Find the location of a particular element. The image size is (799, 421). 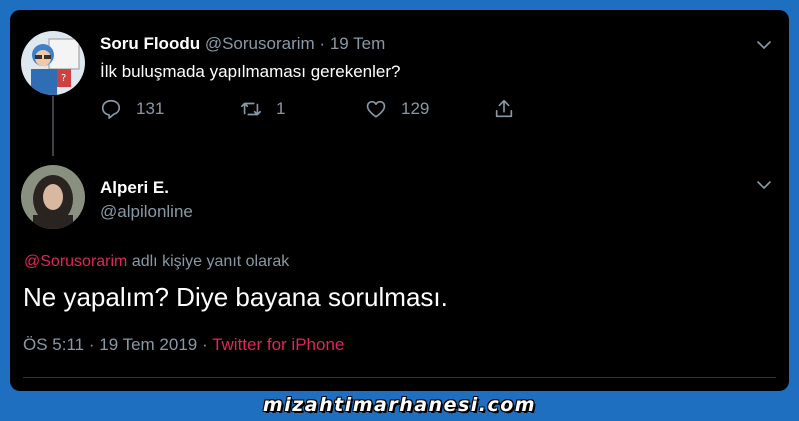

share-icon is located at coordinates (504, 108).